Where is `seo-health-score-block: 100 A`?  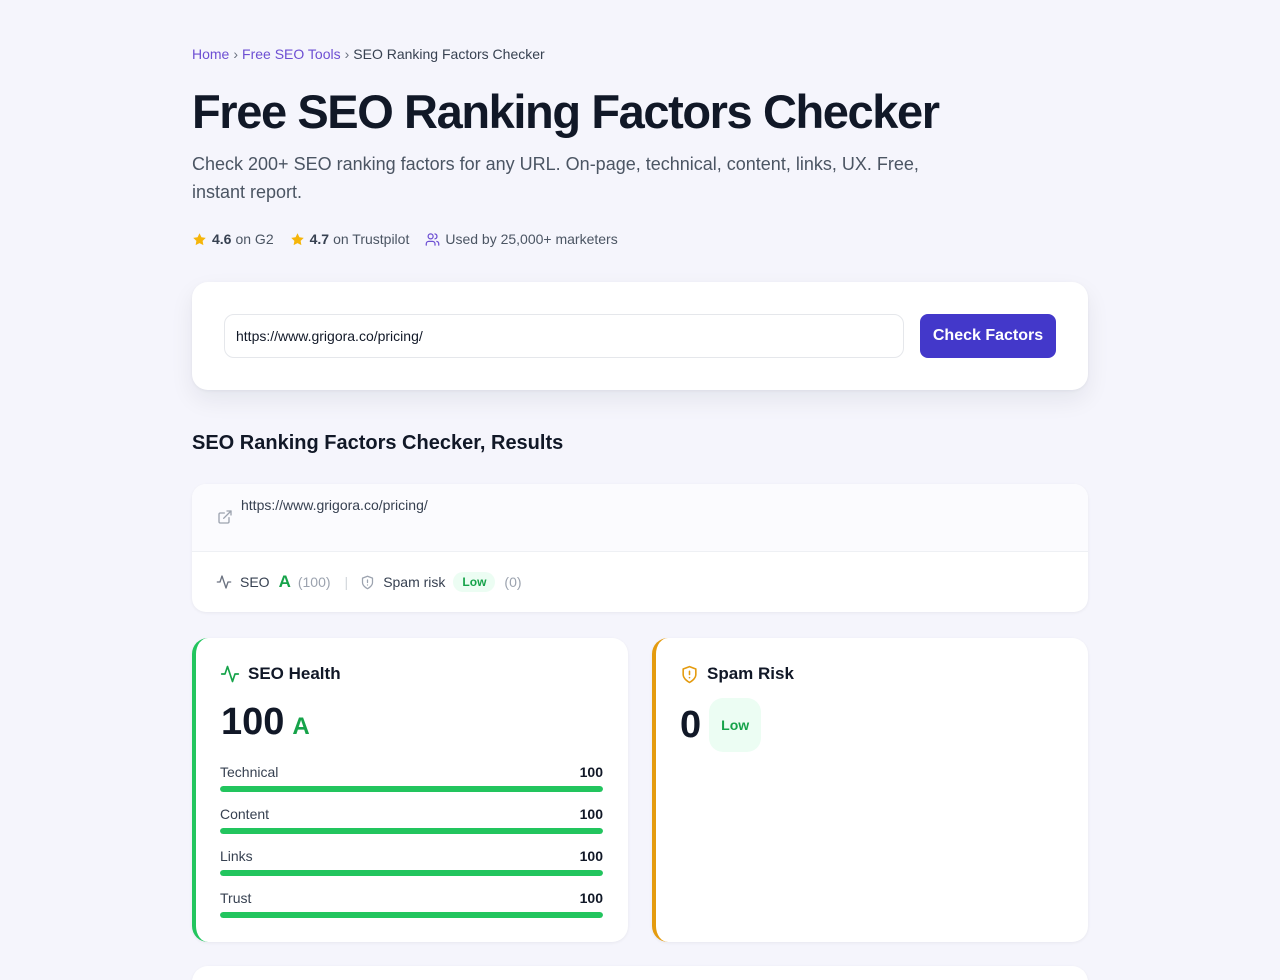
seo-health-score-block: 100 A is located at coordinates (265, 724).